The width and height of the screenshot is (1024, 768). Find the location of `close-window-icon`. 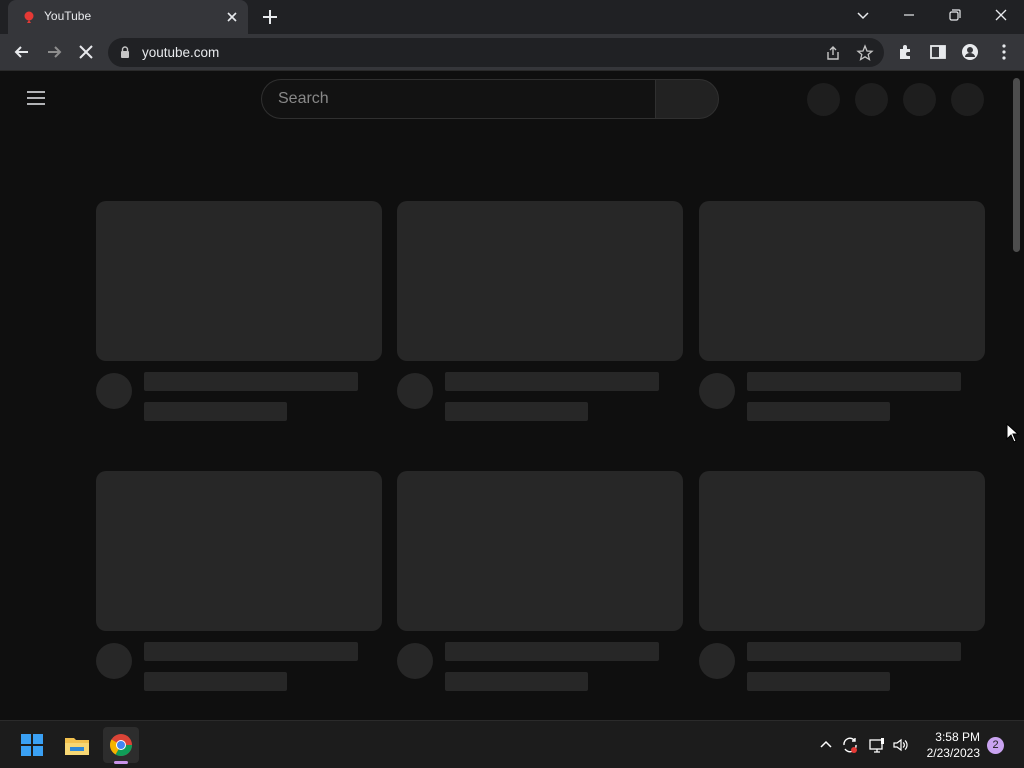

close-window-icon is located at coordinates (1001, 15).